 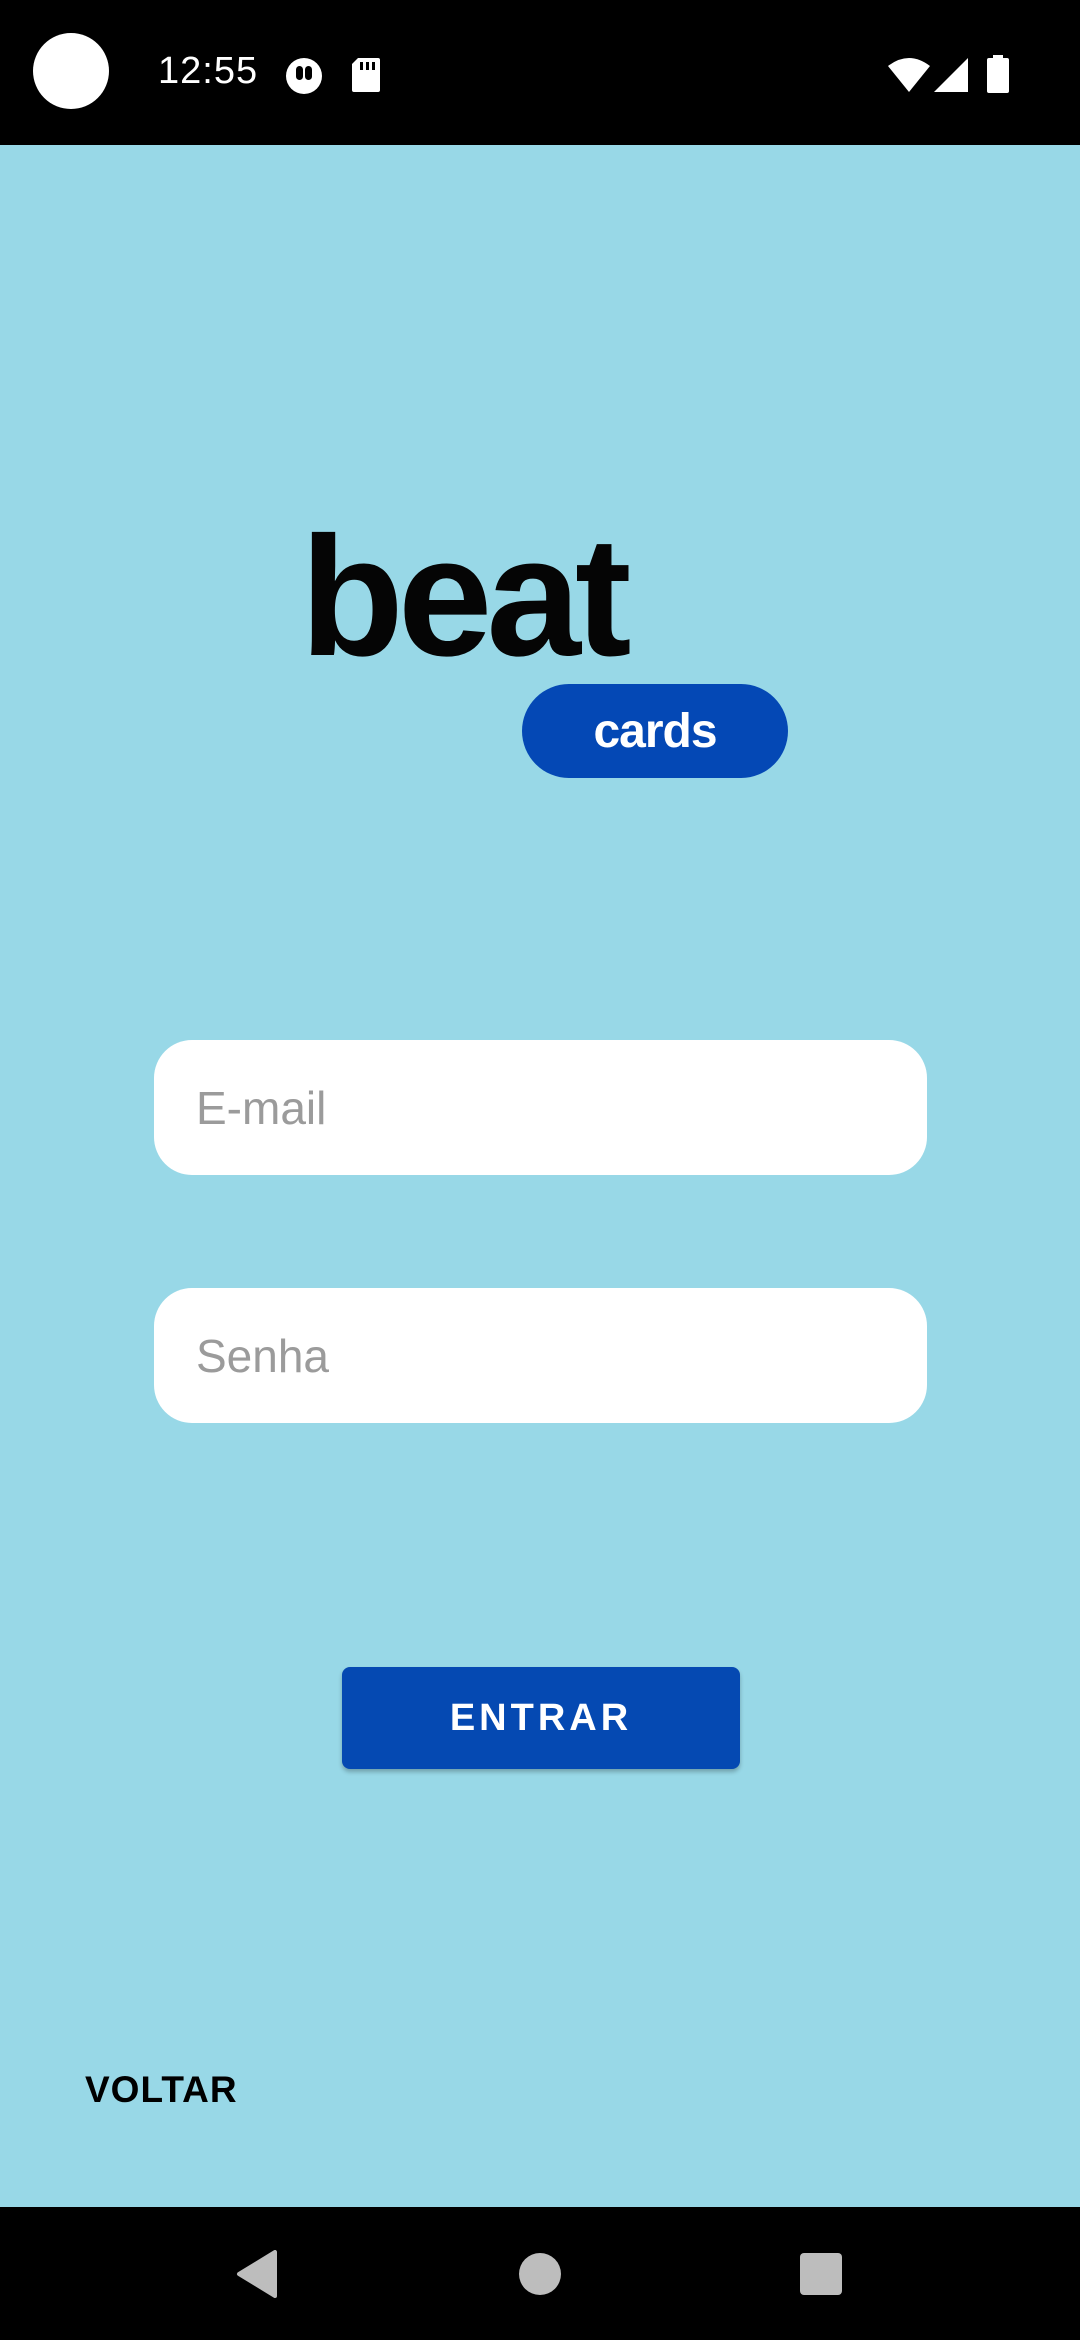 What do you see at coordinates (951, 77) in the screenshot?
I see `signal-icon` at bounding box center [951, 77].